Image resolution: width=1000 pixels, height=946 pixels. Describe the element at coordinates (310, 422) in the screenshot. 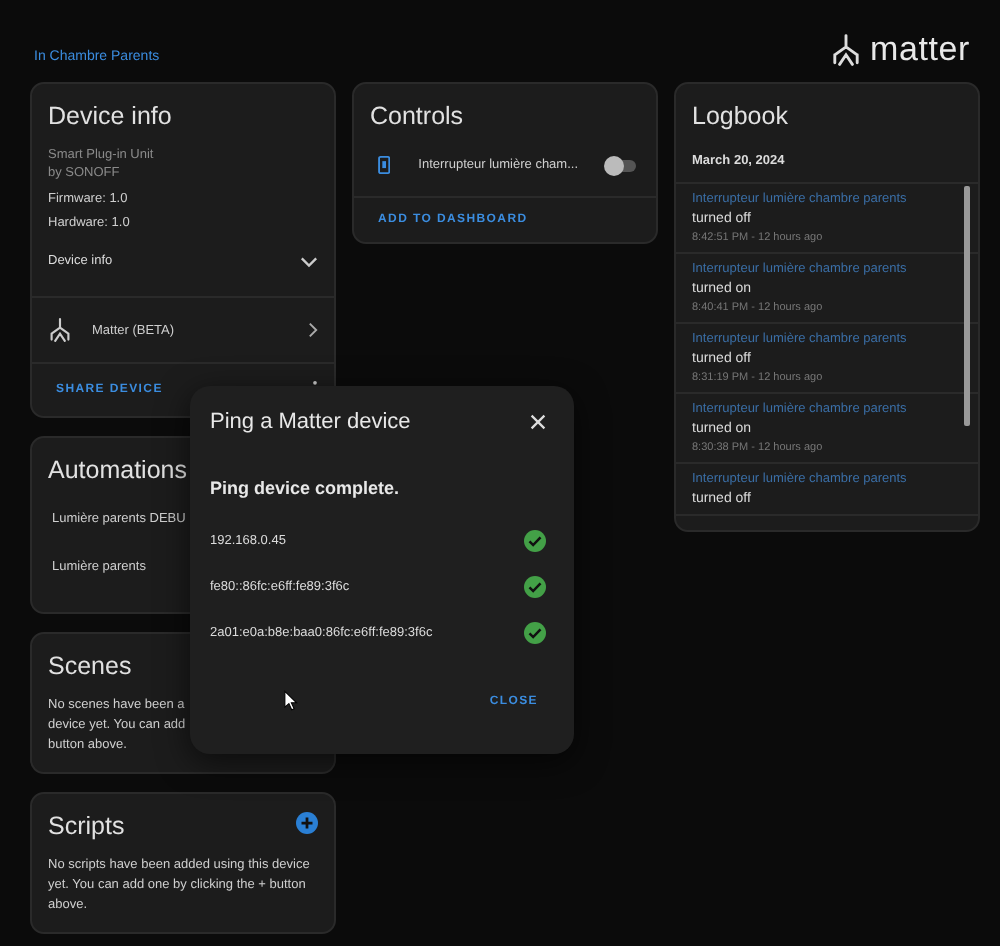

I see `dialog-title: Ping a Matter device` at that location.